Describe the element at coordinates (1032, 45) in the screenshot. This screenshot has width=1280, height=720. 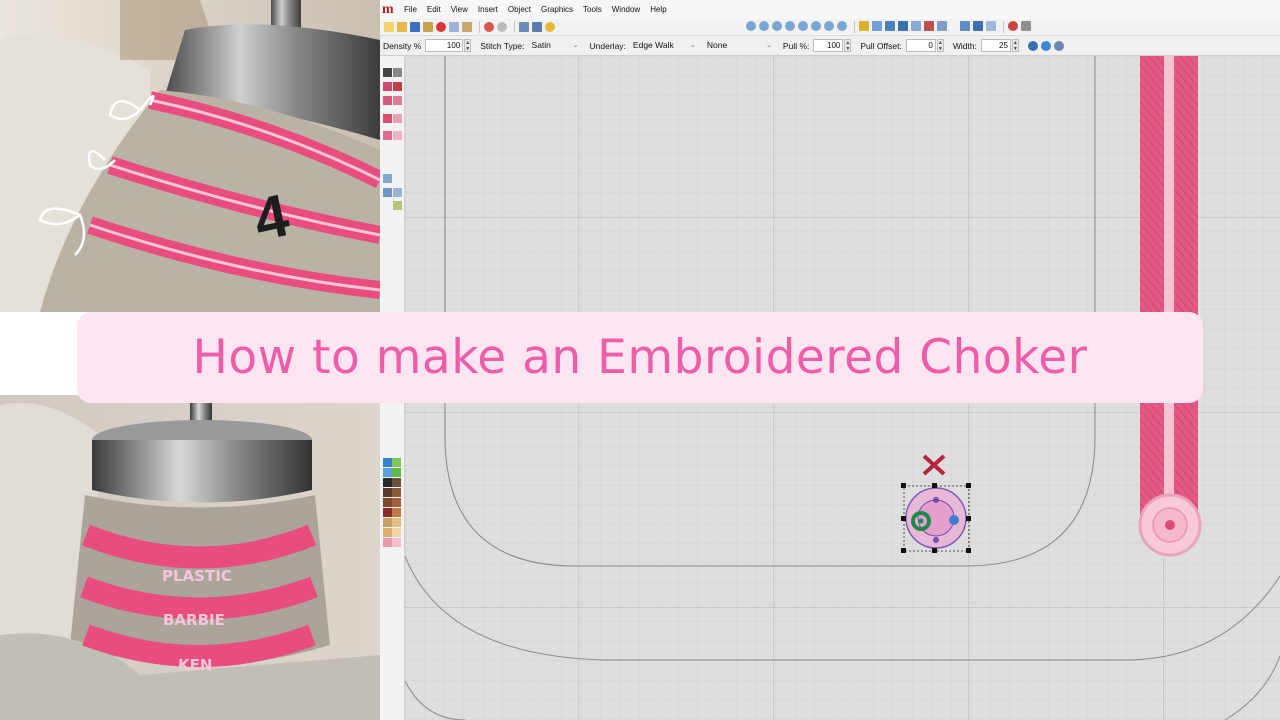
I see `angle-icon` at that location.